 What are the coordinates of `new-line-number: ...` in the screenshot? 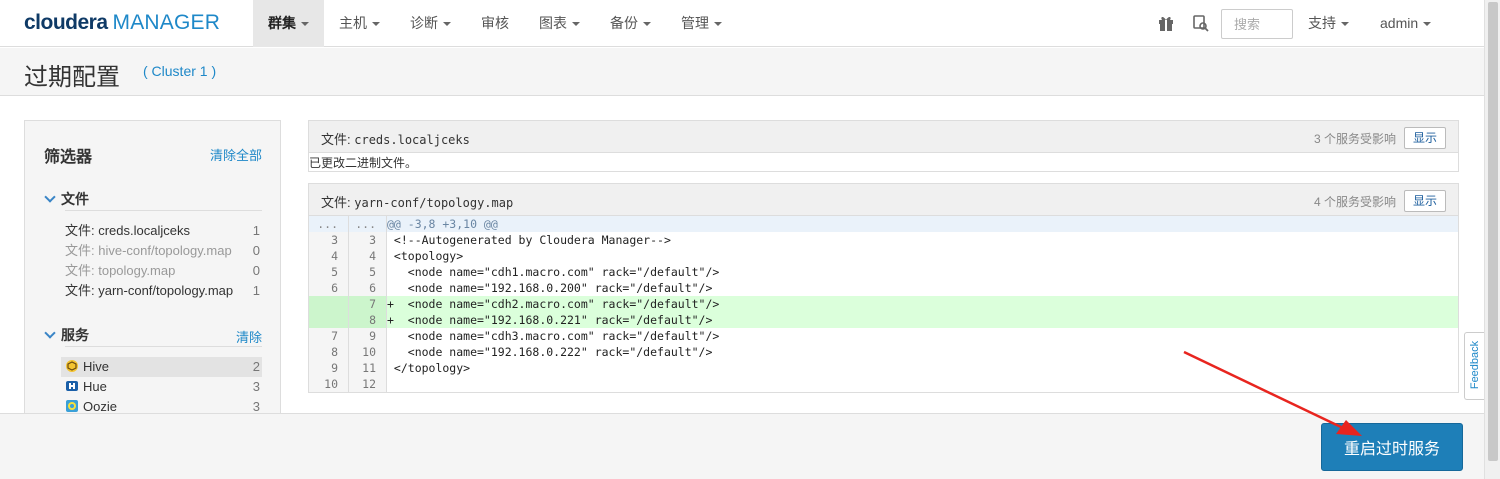 It's located at (367, 224).